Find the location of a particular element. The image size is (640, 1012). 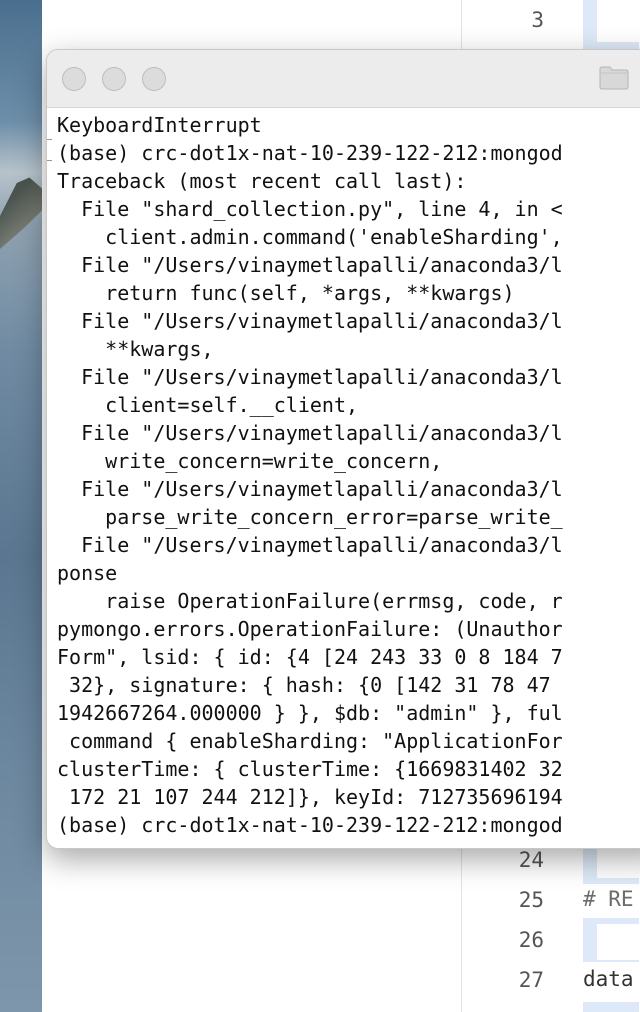

line-number: 3 is located at coordinates (537, 20).